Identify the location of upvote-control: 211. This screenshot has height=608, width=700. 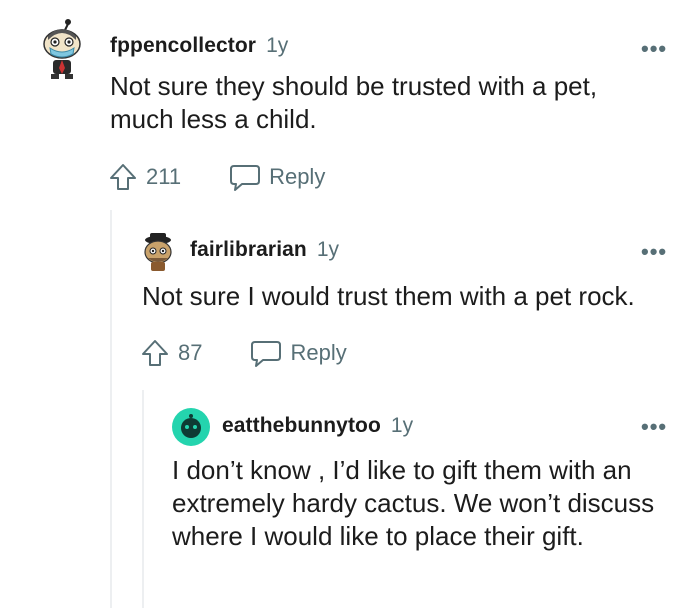
(144, 177).